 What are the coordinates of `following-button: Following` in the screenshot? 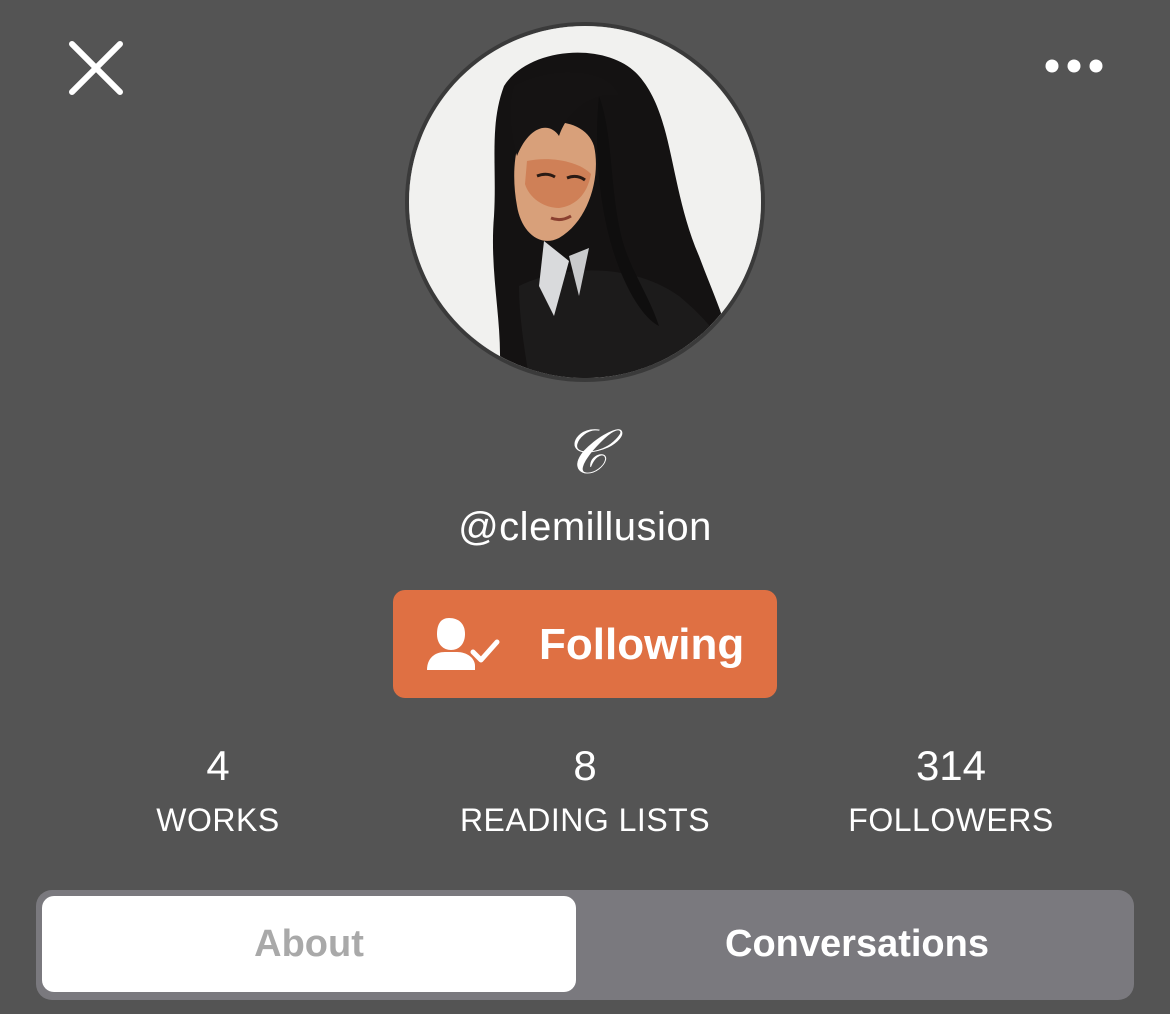 It's located at (585, 644).